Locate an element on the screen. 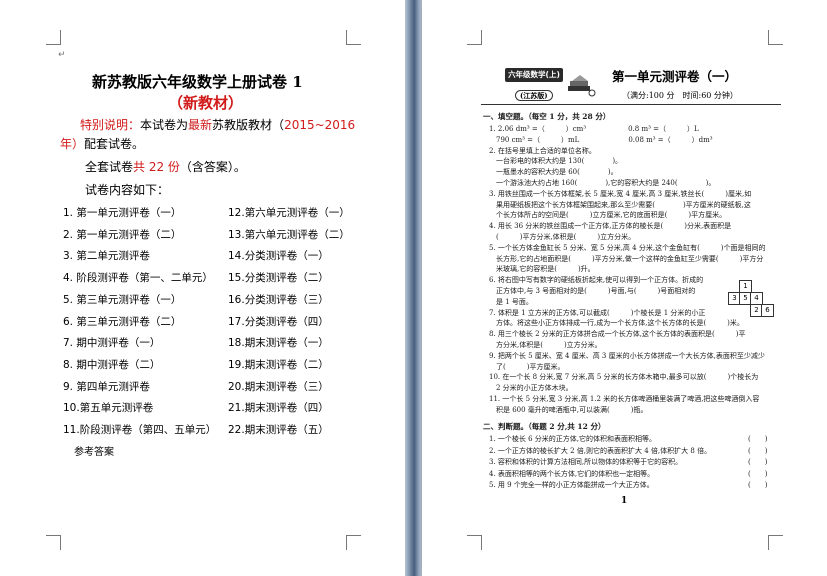 The image size is (827, 576). question-line: 果用硬纸板把这个长方体框架围起来,那么至少需要( )平方厘米的硬纸板,这 is located at coordinates (620, 204).